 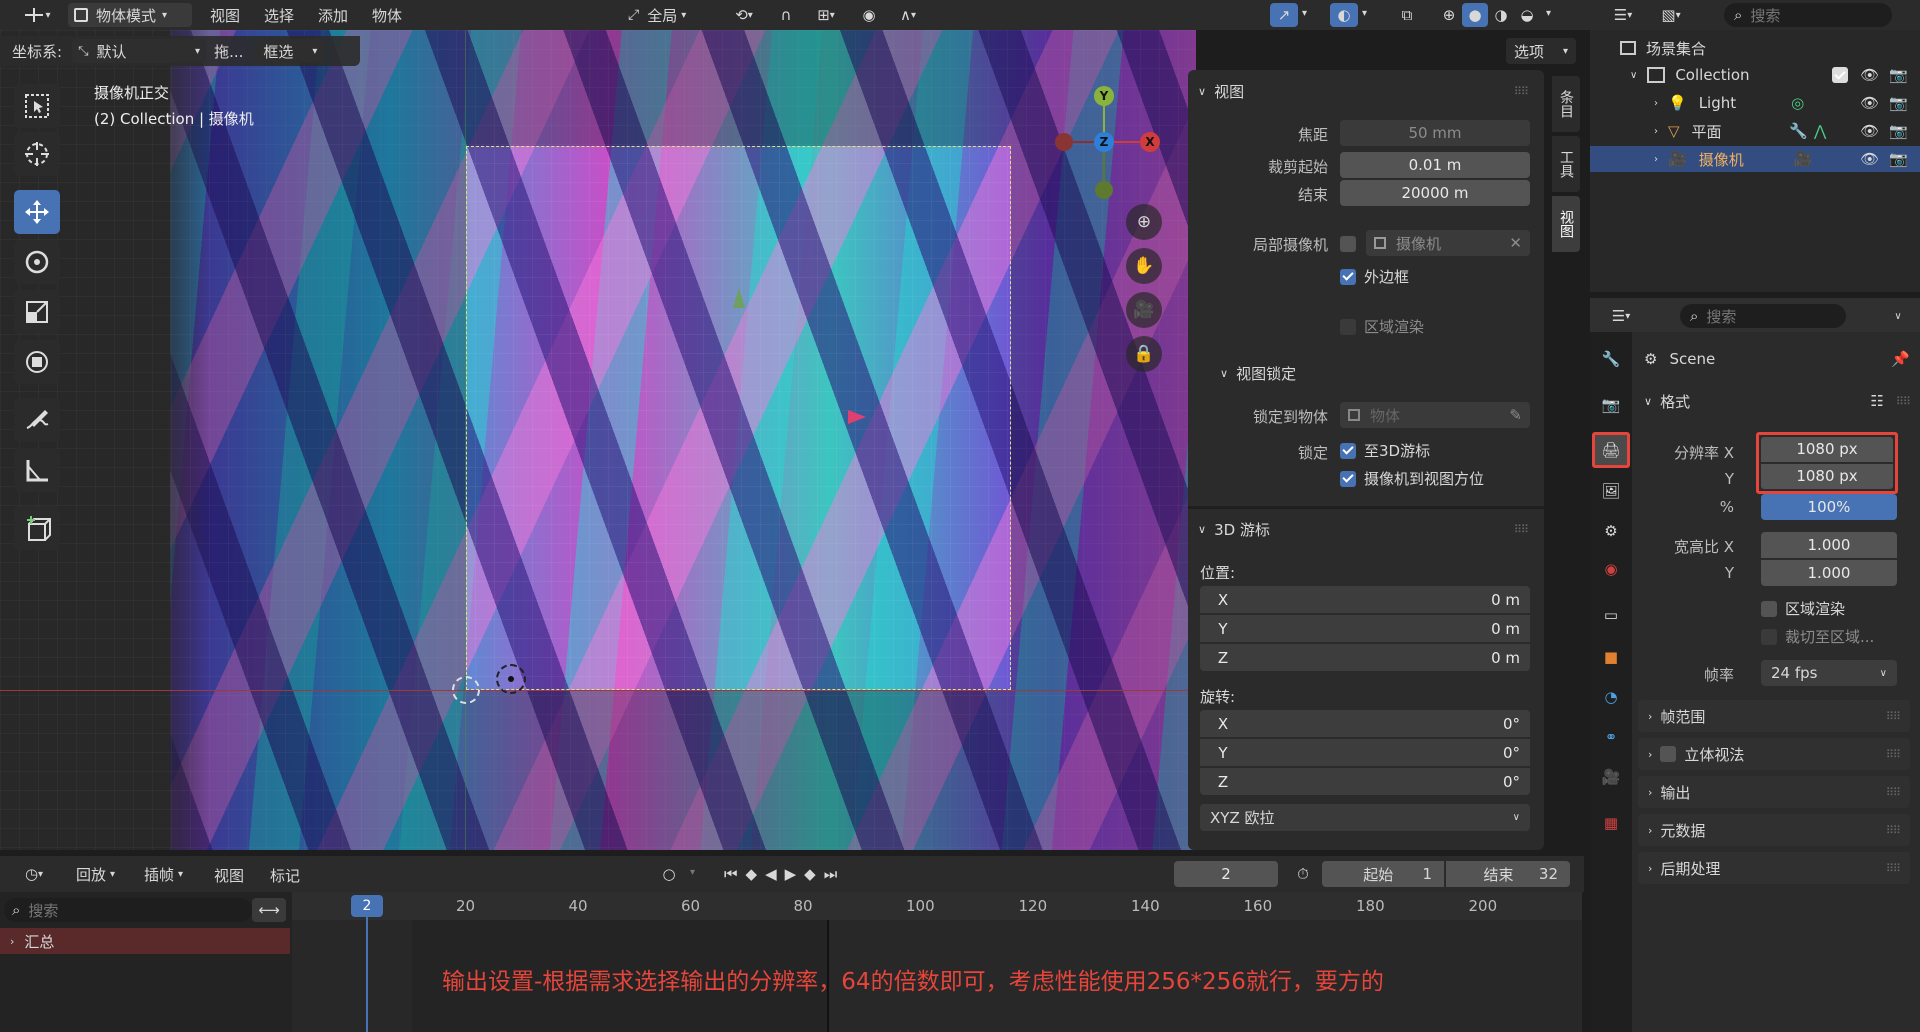 What do you see at coordinates (1508, 874) in the screenshot?
I see `end-frame-field: 结束 32` at bounding box center [1508, 874].